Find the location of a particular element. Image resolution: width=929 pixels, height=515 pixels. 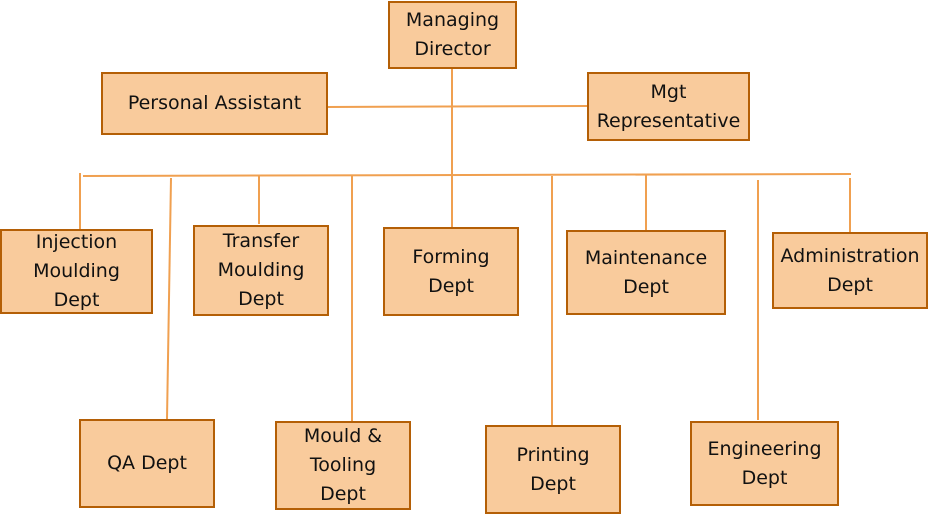

node-printing-dept: Printing Dept is located at coordinates (553, 469).